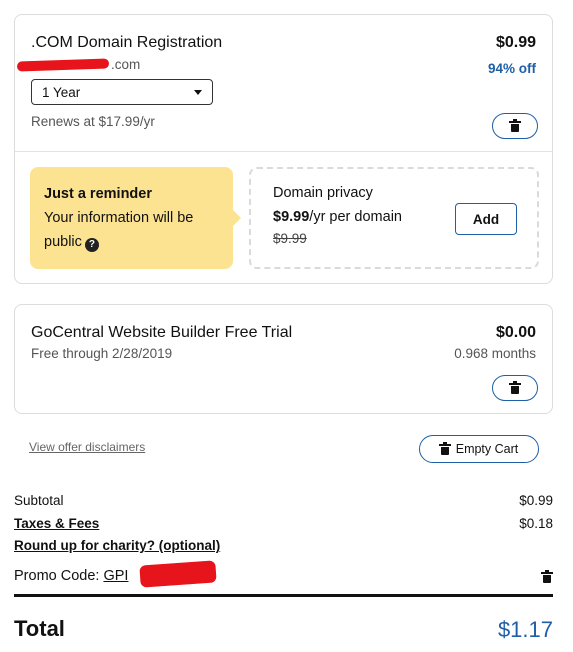 The image size is (573, 652). What do you see at coordinates (536, 523) in the screenshot?
I see `taxes-value: $0.18` at bounding box center [536, 523].